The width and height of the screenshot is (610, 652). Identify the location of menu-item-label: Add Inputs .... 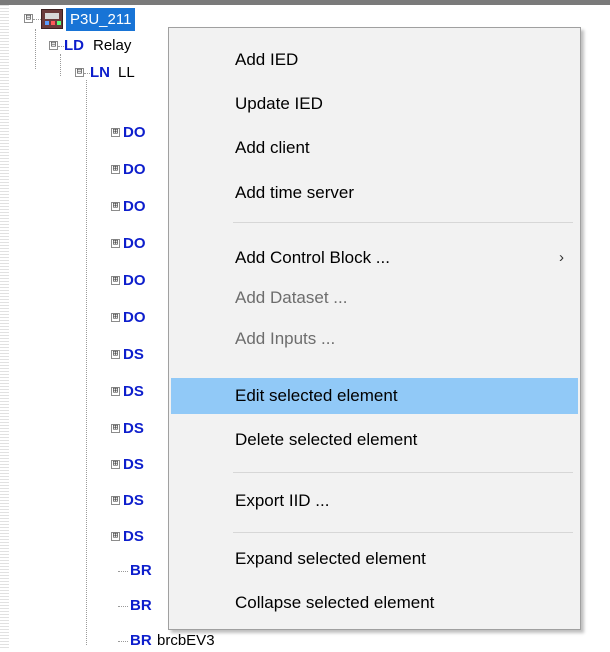
(285, 338).